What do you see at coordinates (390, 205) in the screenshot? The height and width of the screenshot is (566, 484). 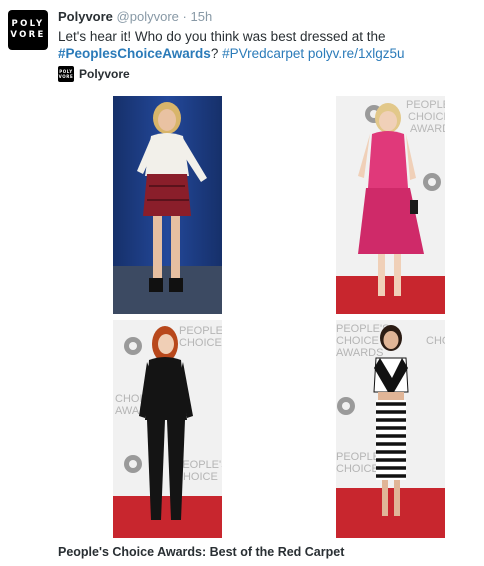 I see `photo-2: PEOPLE'S CHOICE AWARDS` at bounding box center [390, 205].